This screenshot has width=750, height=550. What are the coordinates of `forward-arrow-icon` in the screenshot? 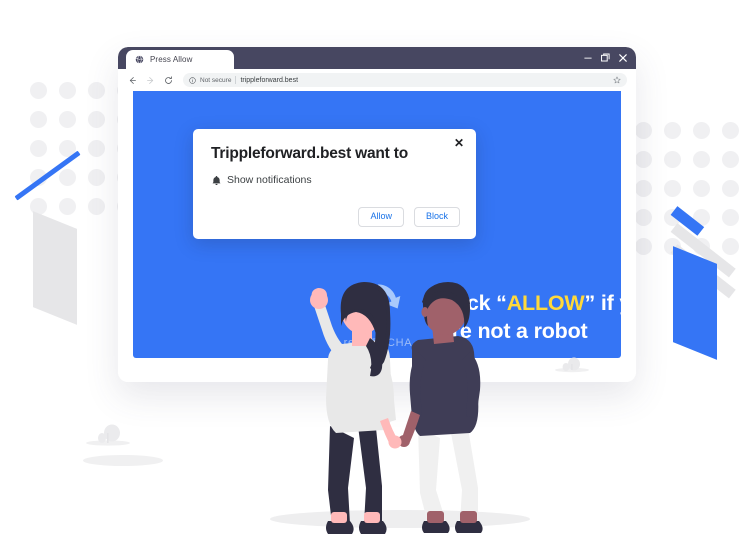 It's located at (150, 80).